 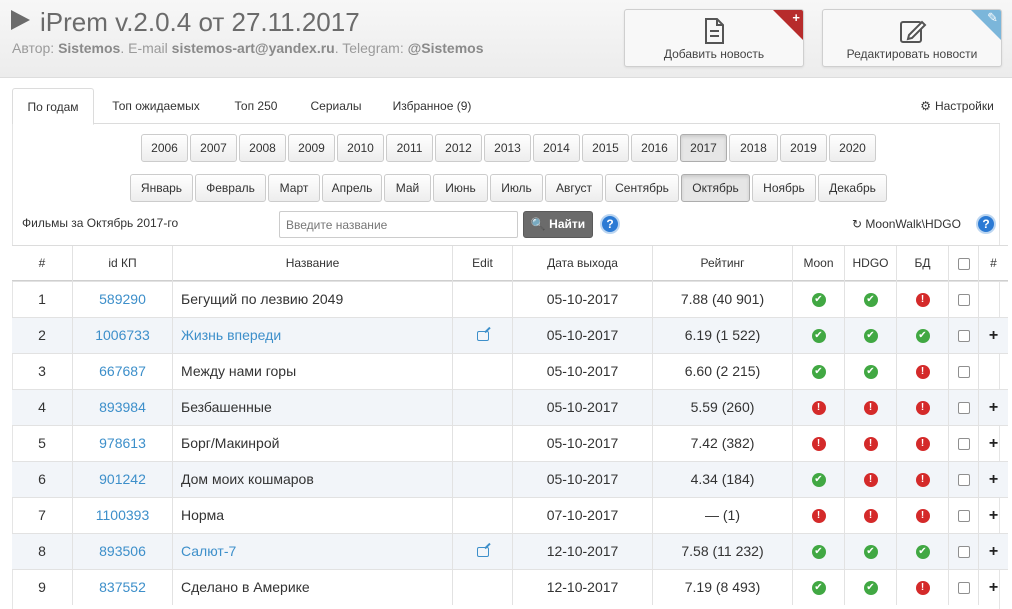 What do you see at coordinates (312, 587) in the screenshot?
I see `film-title: Сделано в Америке` at bounding box center [312, 587].